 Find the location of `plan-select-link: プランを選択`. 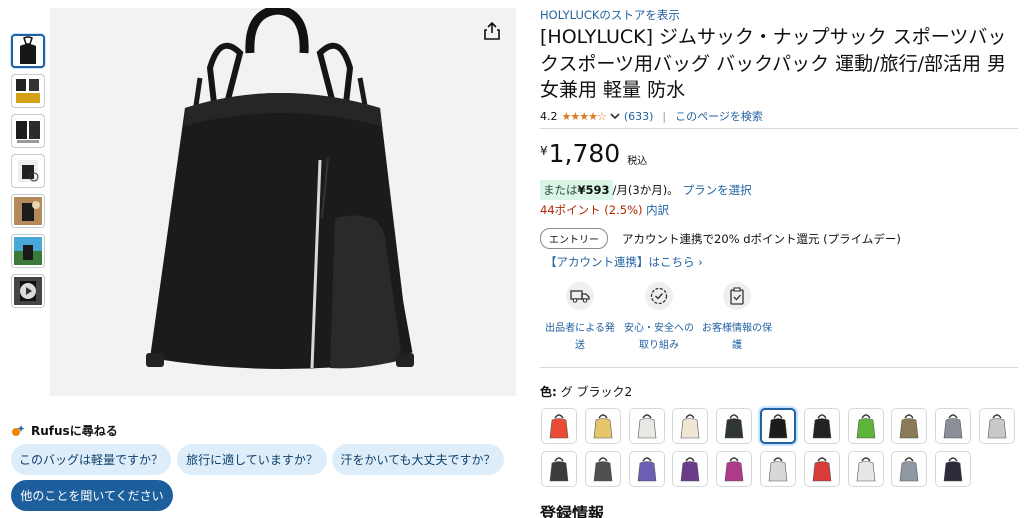

plan-select-link: プランを選択 is located at coordinates (717, 190).